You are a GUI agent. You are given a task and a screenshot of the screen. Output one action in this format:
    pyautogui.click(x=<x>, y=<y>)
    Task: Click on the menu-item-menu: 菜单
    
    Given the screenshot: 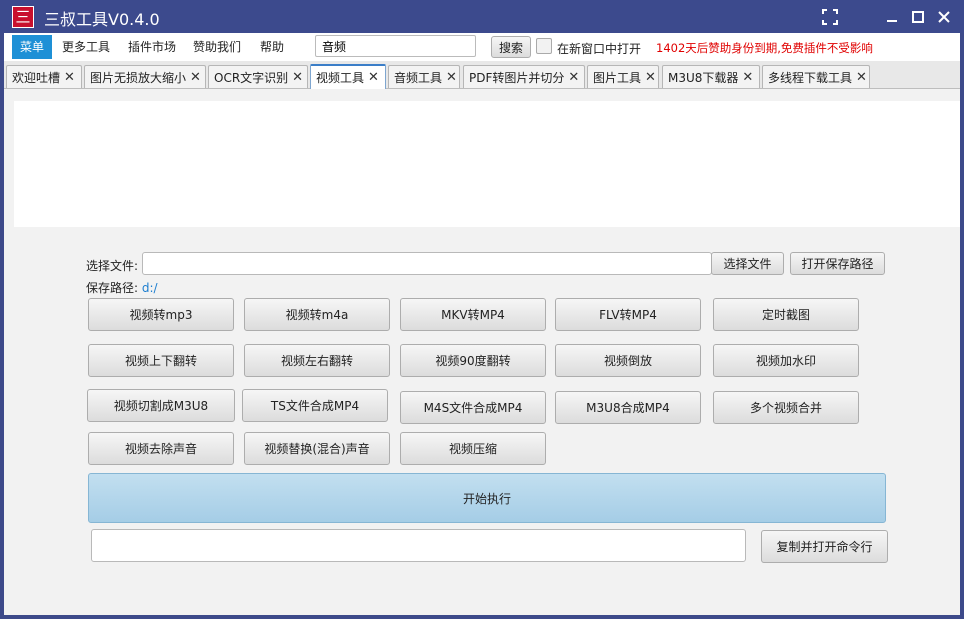 What is the action you would take?
    pyautogui.click(x=32, y=47)
    